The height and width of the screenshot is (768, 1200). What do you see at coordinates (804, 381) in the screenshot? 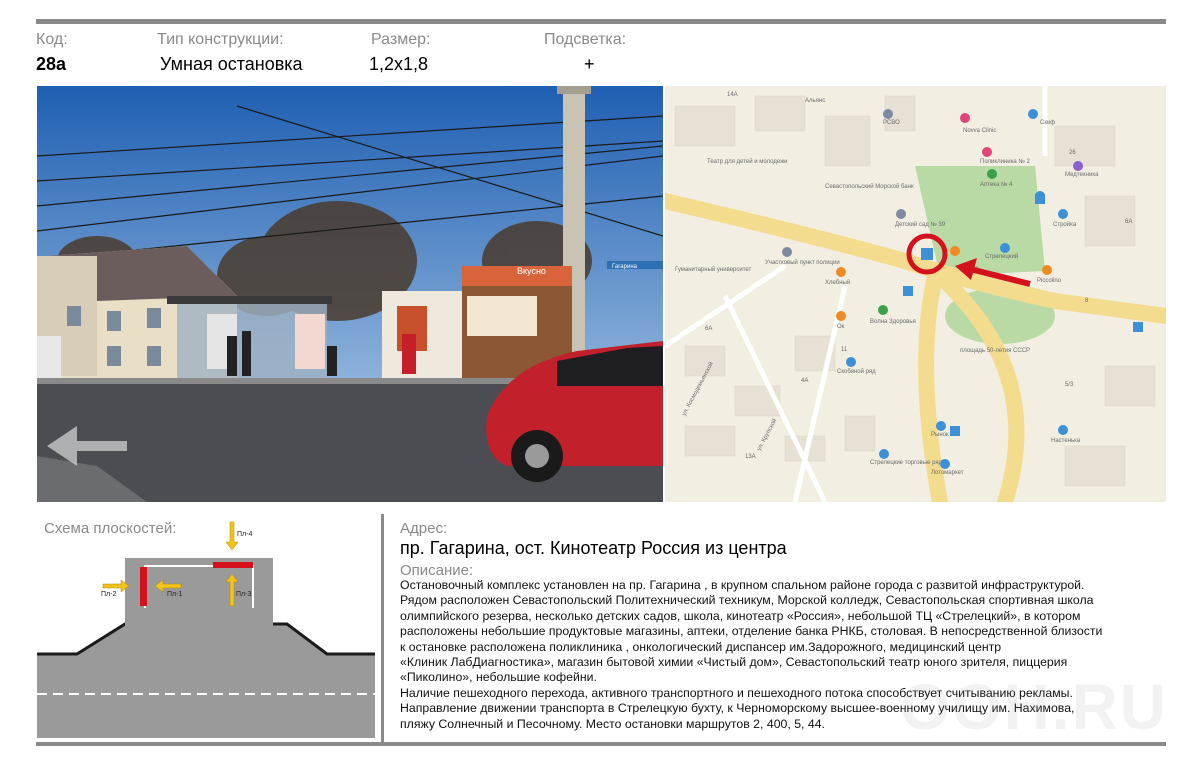
I see `map-poi: 4А` at bounding box center [804, 381].